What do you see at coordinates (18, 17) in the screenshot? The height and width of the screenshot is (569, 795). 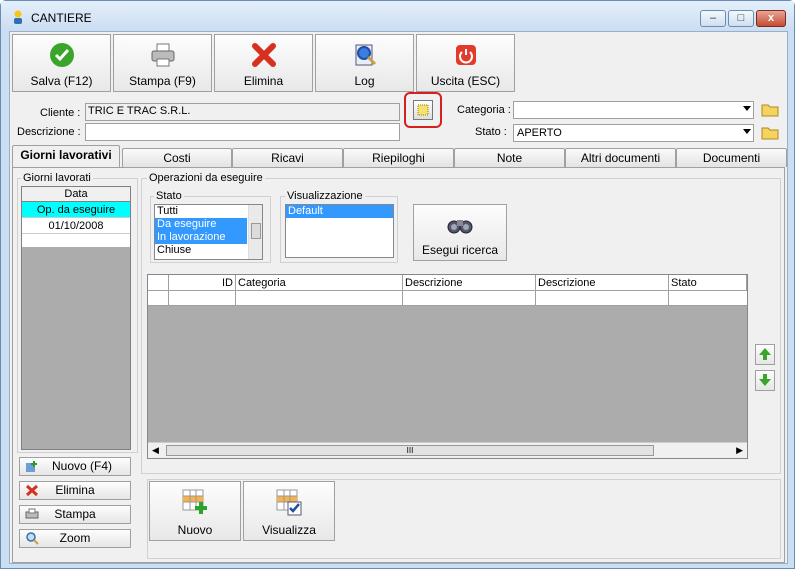 I see `app-icon` at bounding box center [18, 17].